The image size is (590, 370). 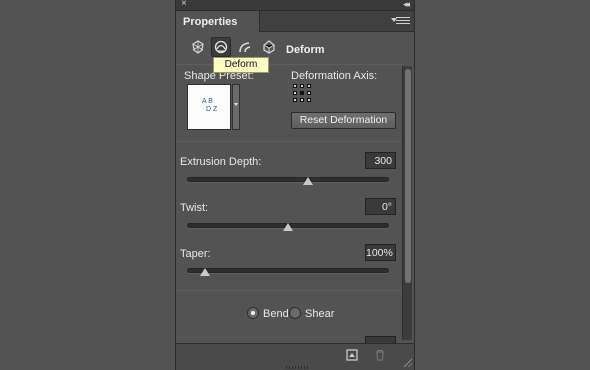 What do you see at coordinates (408, 176) in the screenshot?
I see `scrollbar-thumb` at bounding box center [408, 176].